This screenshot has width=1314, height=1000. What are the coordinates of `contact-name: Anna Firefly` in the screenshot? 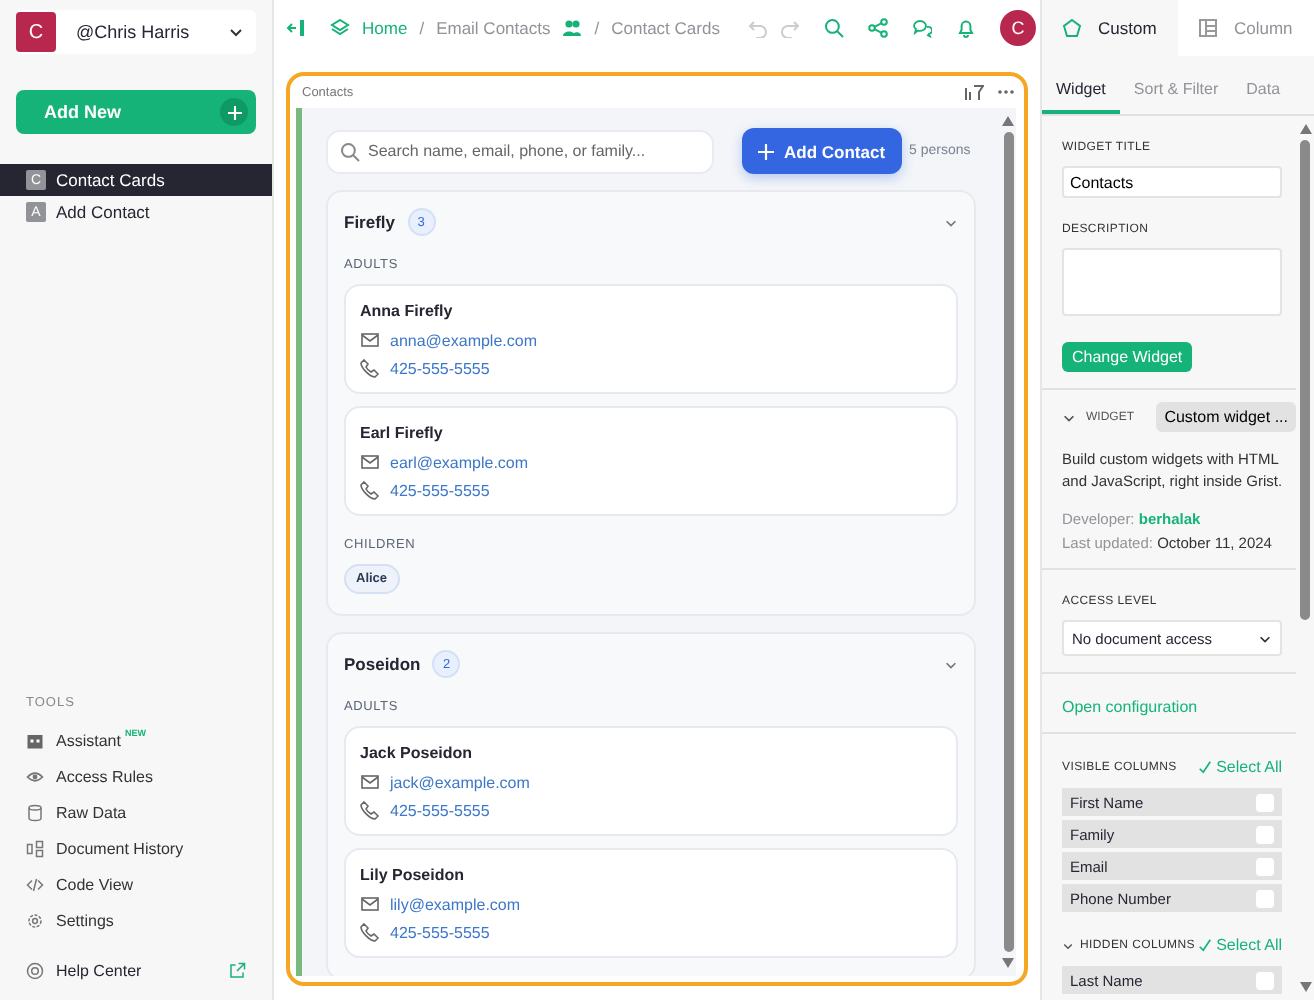 It's located at (407, 311).